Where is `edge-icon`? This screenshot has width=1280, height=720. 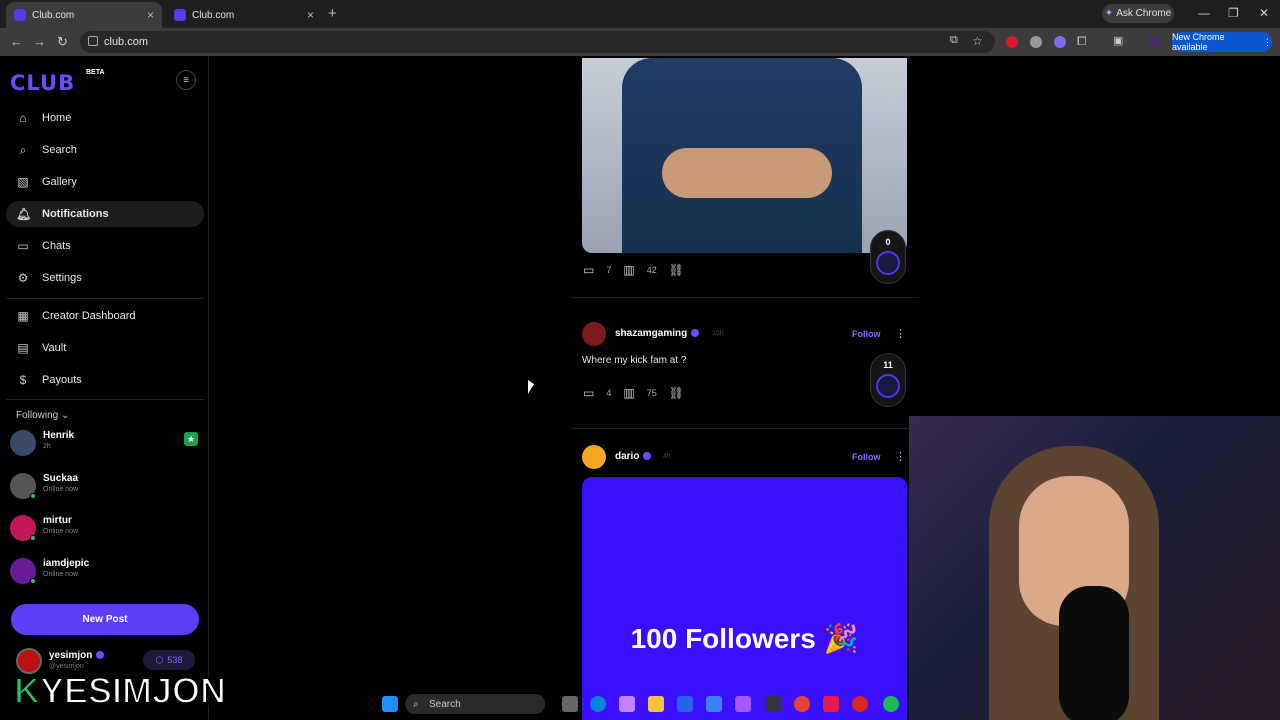
edge-icon is located at coordinates (598, 704).